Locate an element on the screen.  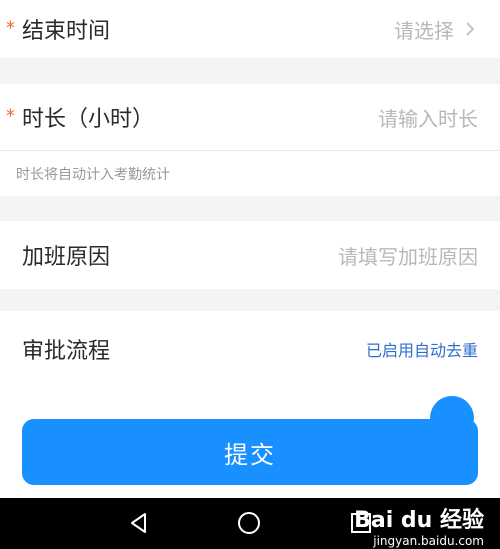
duration-hint: 时长将自动计入考勤统计 is located at coordinates (250, 173).